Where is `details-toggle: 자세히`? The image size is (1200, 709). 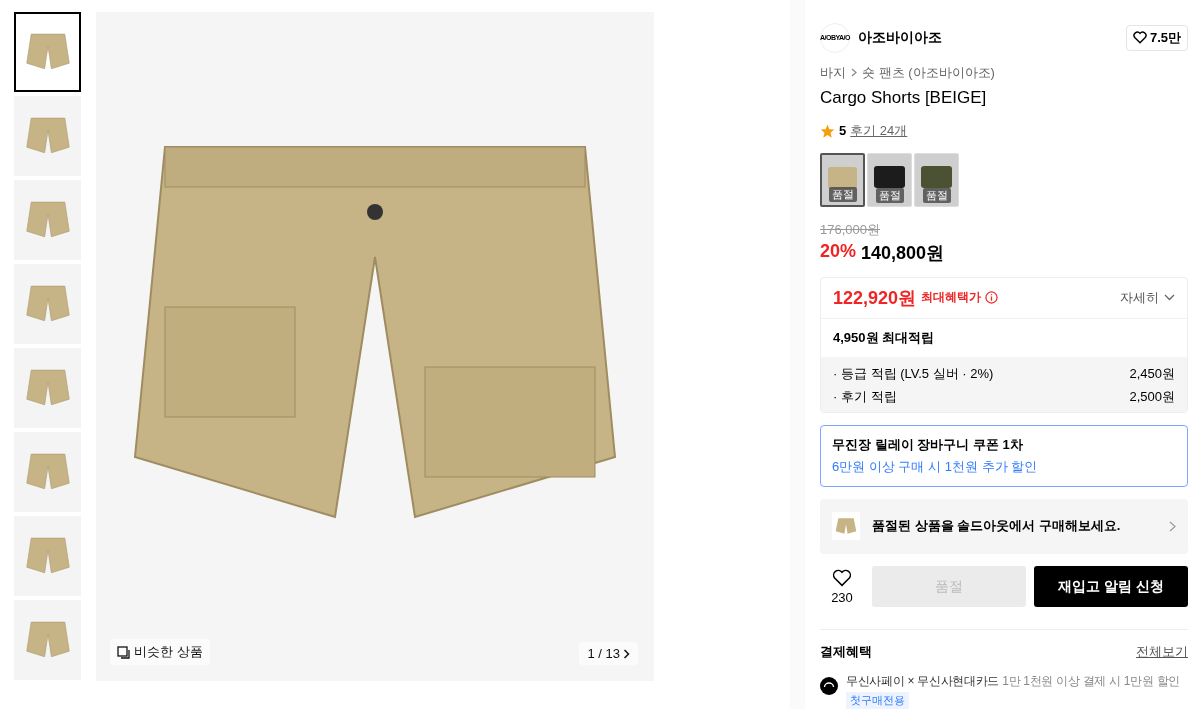 details-toggle: 자세히 is located at coordinates (1147, 297).